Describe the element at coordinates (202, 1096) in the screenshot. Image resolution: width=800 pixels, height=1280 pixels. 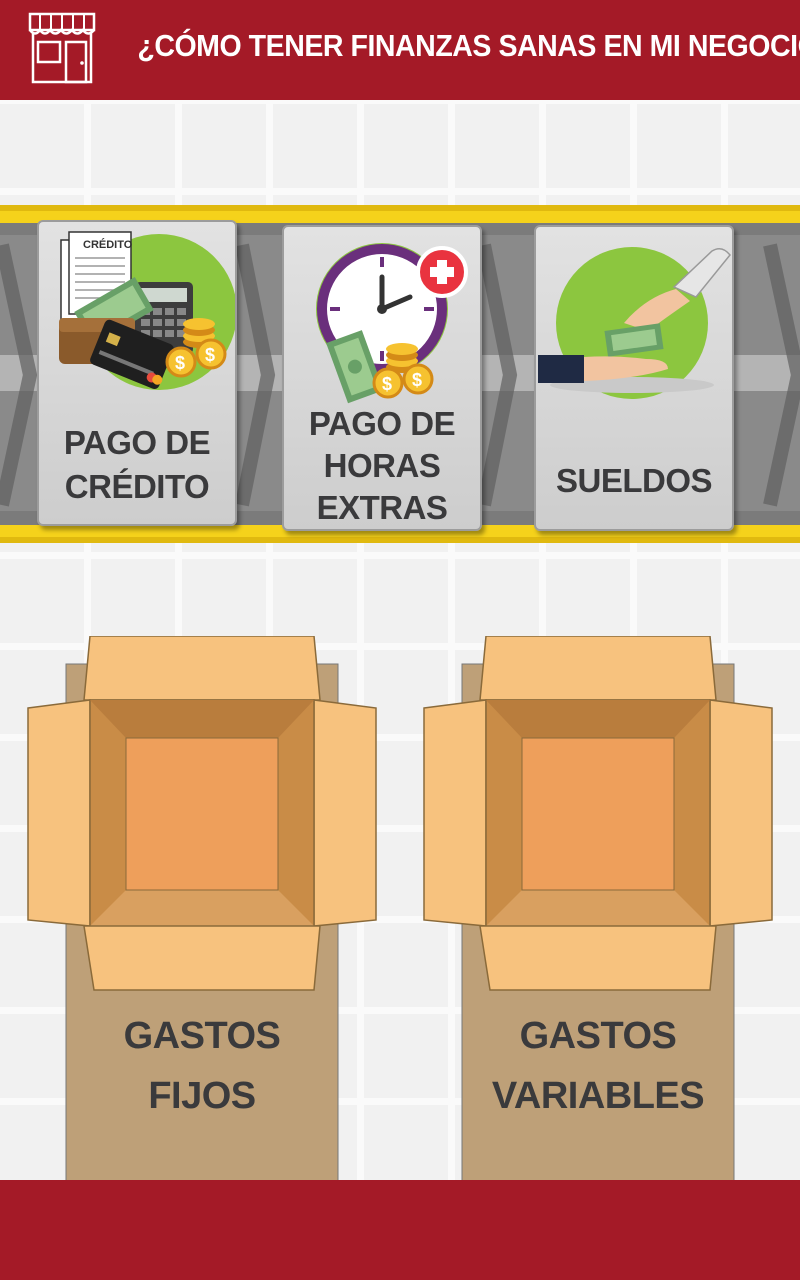
I see `box-label-line2: FIJOS` at that location.